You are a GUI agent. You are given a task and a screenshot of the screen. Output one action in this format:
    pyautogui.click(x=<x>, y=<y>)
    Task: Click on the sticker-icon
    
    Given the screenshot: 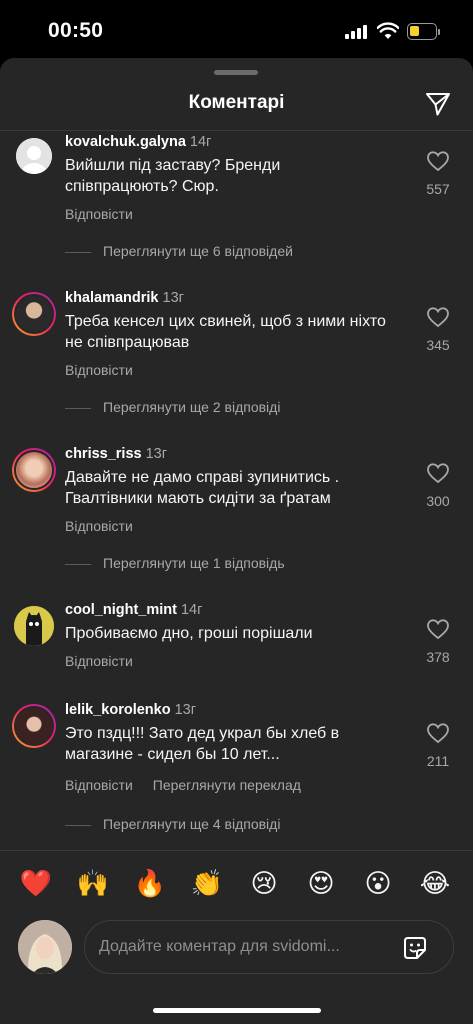 What is the action you would take?
    pyautogui.click(x=415, y=948)
    